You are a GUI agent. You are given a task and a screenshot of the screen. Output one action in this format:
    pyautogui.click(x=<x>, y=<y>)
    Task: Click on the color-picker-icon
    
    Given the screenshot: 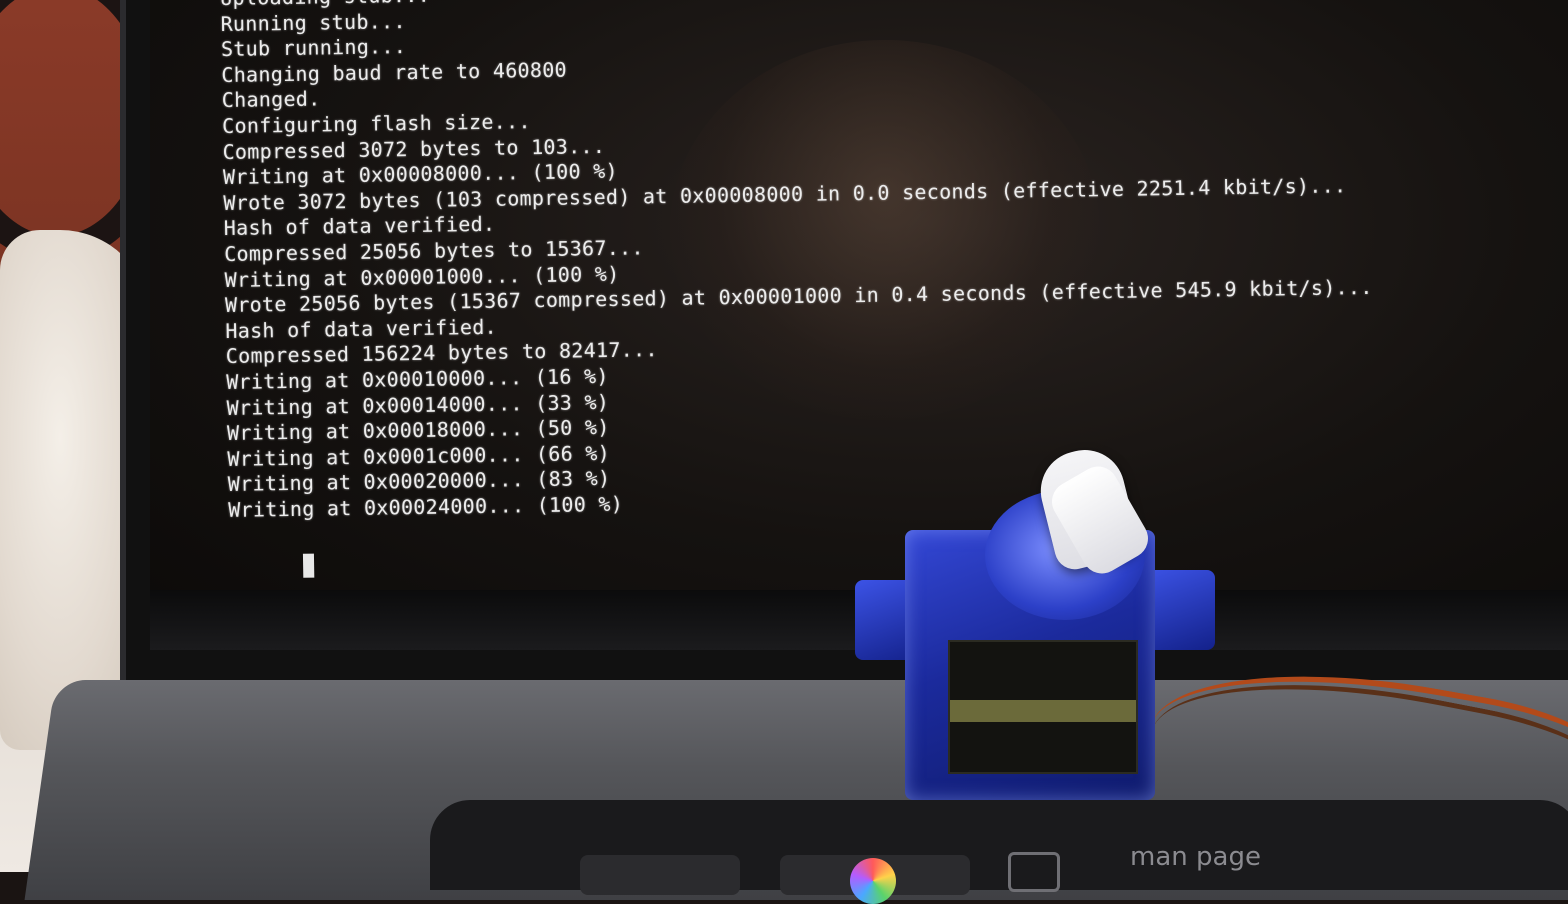 What is the action you would take?
    pyautogui.click(x=873, y=881)
    